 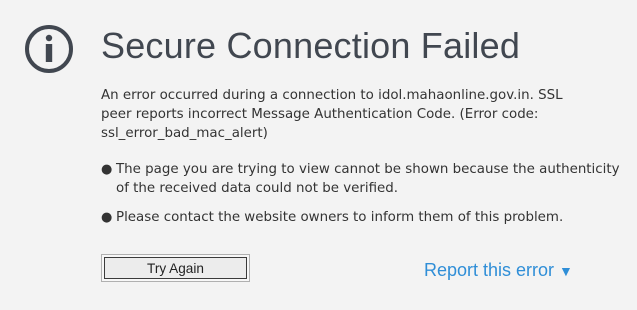 I want to click on report-error-label: Report this error, so click(x=489, y=270).